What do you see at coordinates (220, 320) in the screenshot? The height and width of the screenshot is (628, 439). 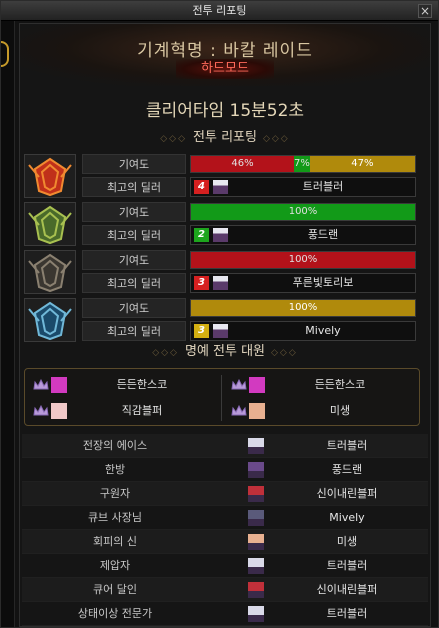 I see `party-row: 기여도최고의 딜러 100% 3 Mively` at bounding box center [220, 320].